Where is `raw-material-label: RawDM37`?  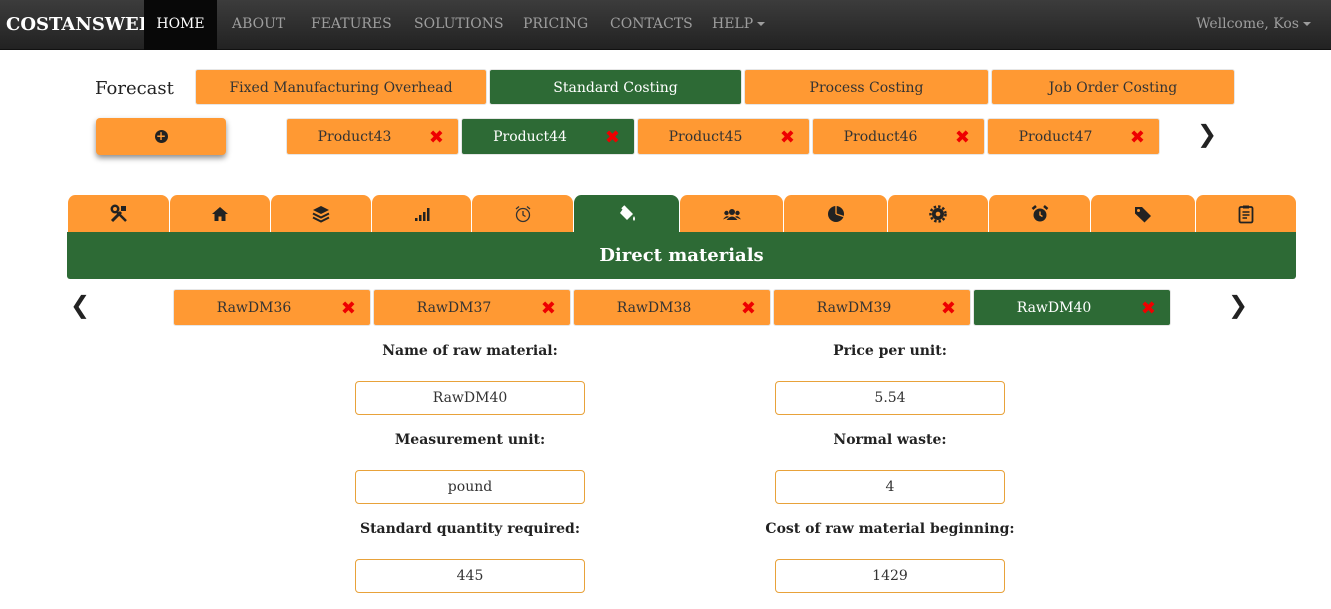 raw-material-label: RawDM37 is located at coordinates (454, 308).